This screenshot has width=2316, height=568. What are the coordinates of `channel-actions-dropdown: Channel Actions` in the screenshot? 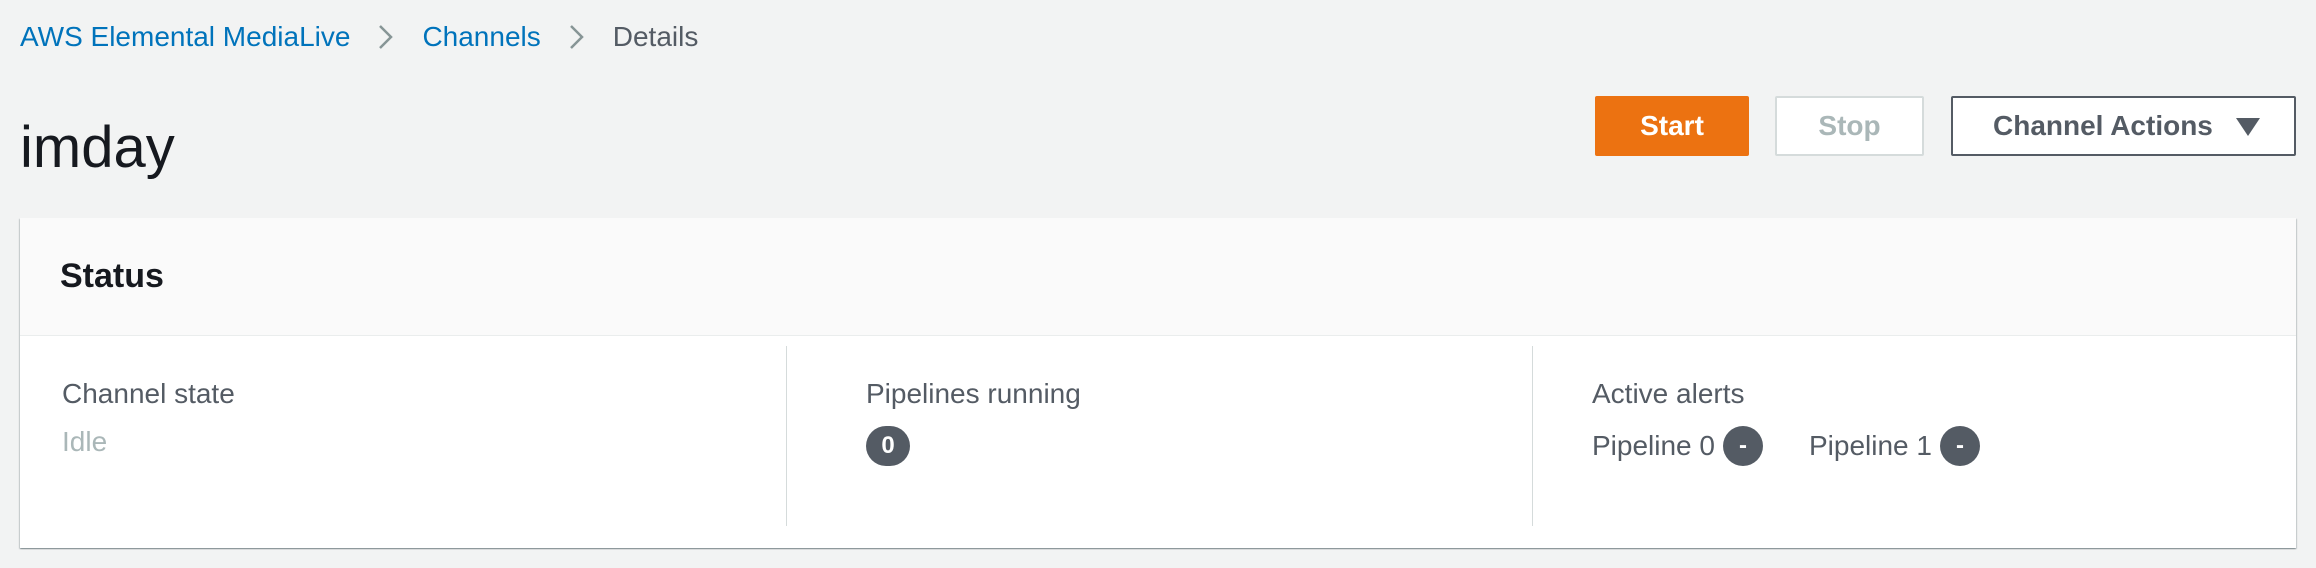 It's located at (2123, 126).